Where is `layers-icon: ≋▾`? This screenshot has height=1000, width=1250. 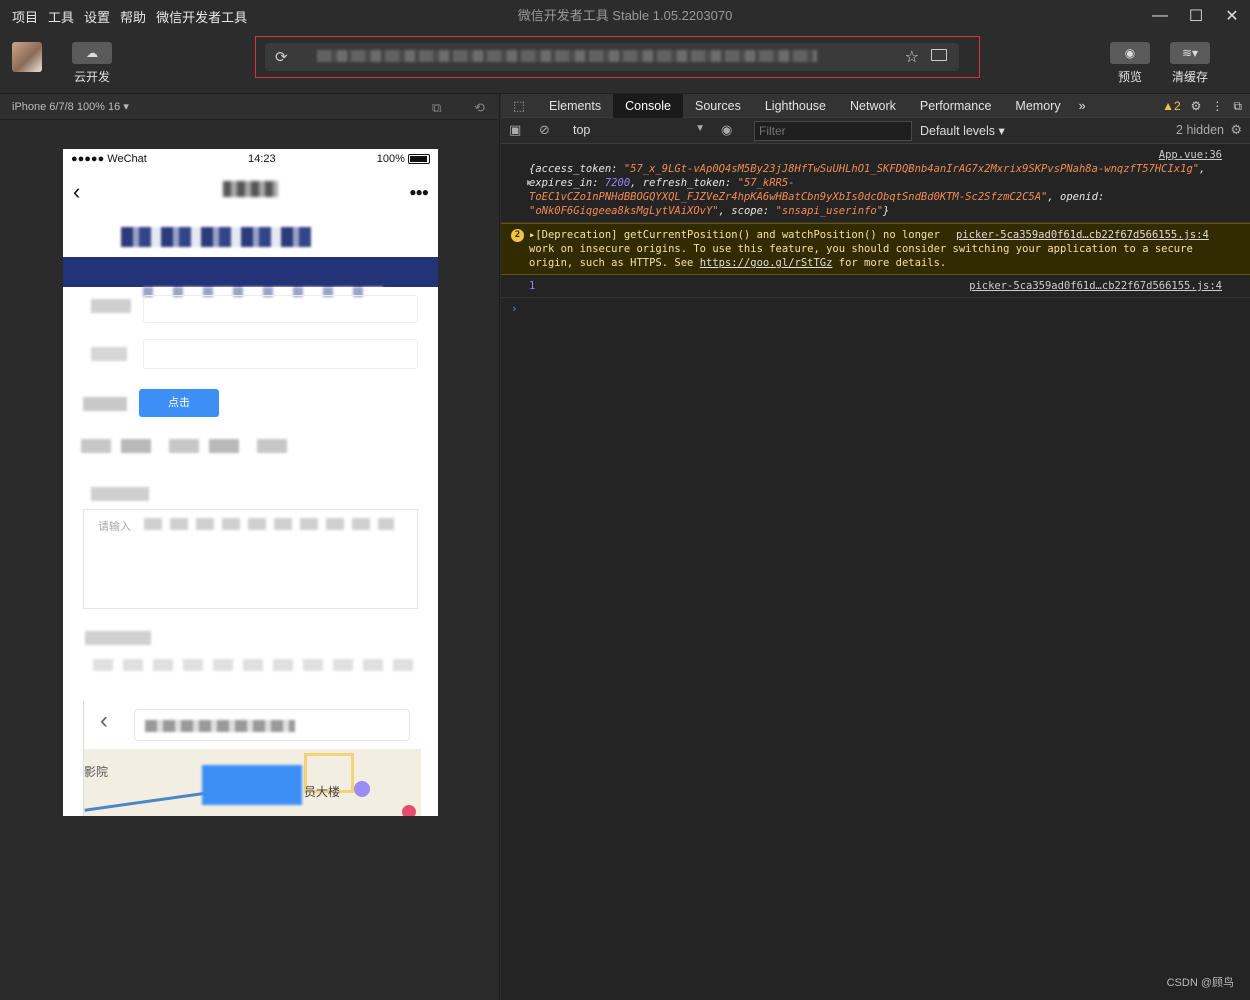 layers-icon: ≋▾ is located at coordinates (1190, 53).